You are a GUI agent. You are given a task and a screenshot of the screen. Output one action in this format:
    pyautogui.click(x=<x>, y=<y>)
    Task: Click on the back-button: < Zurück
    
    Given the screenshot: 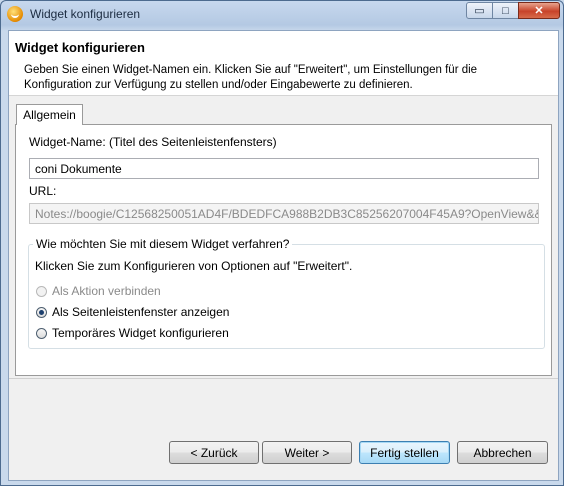 What is the action you would take?
    pyautogui.click(x=214, y=452)
    